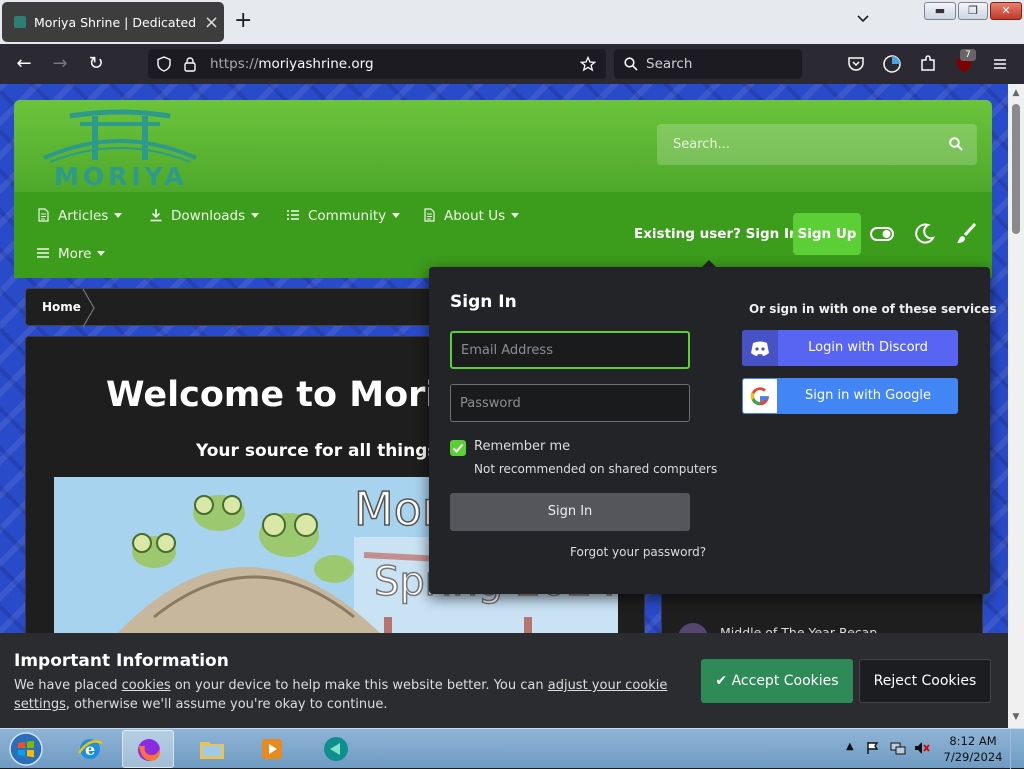  Describe the element at coordinates (850, 746) in the screenshot. I see `show-hidden-icons-icon: ▲` at that location.